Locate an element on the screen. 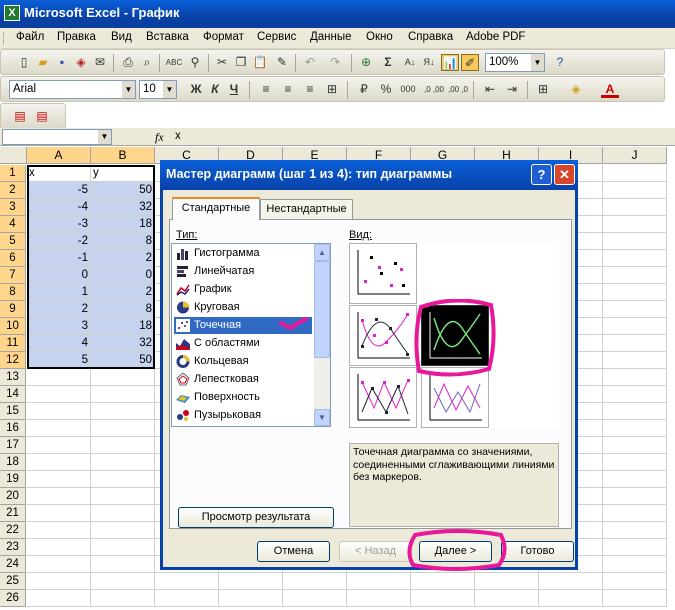  bold-button: Ж is located at coordinates (196, 89).